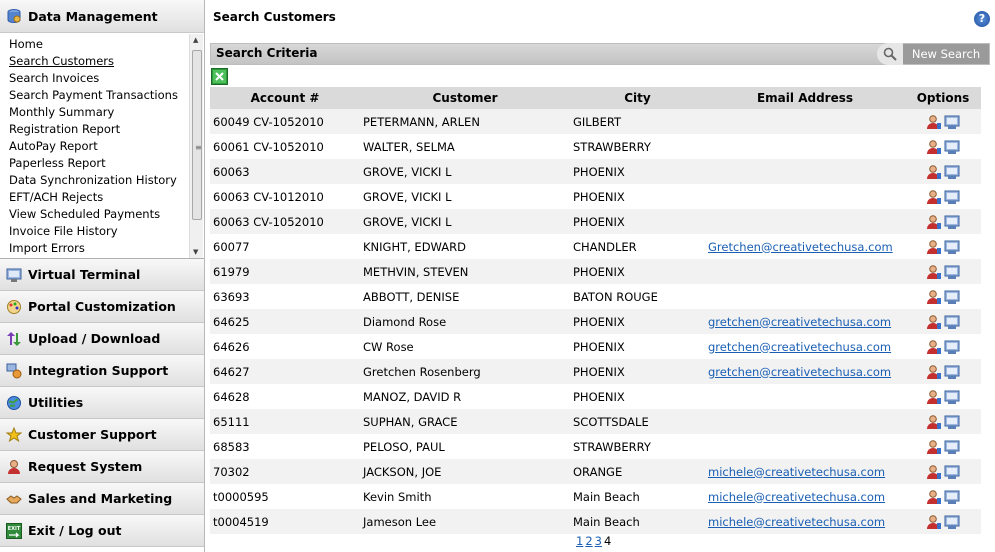  I want to click on excel-export-icon, so click(219, 76).